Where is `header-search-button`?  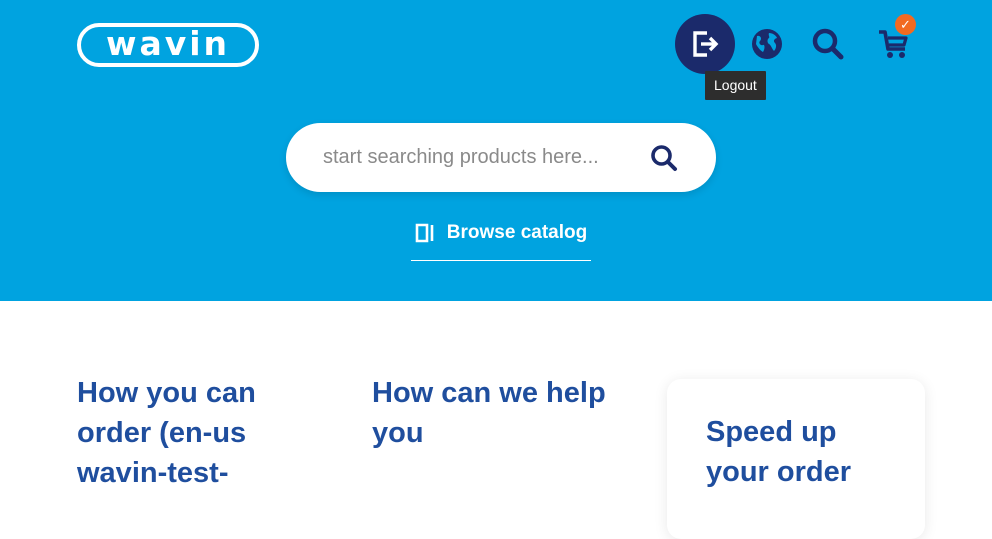
header-search-button is located at coordinates (828, 44).